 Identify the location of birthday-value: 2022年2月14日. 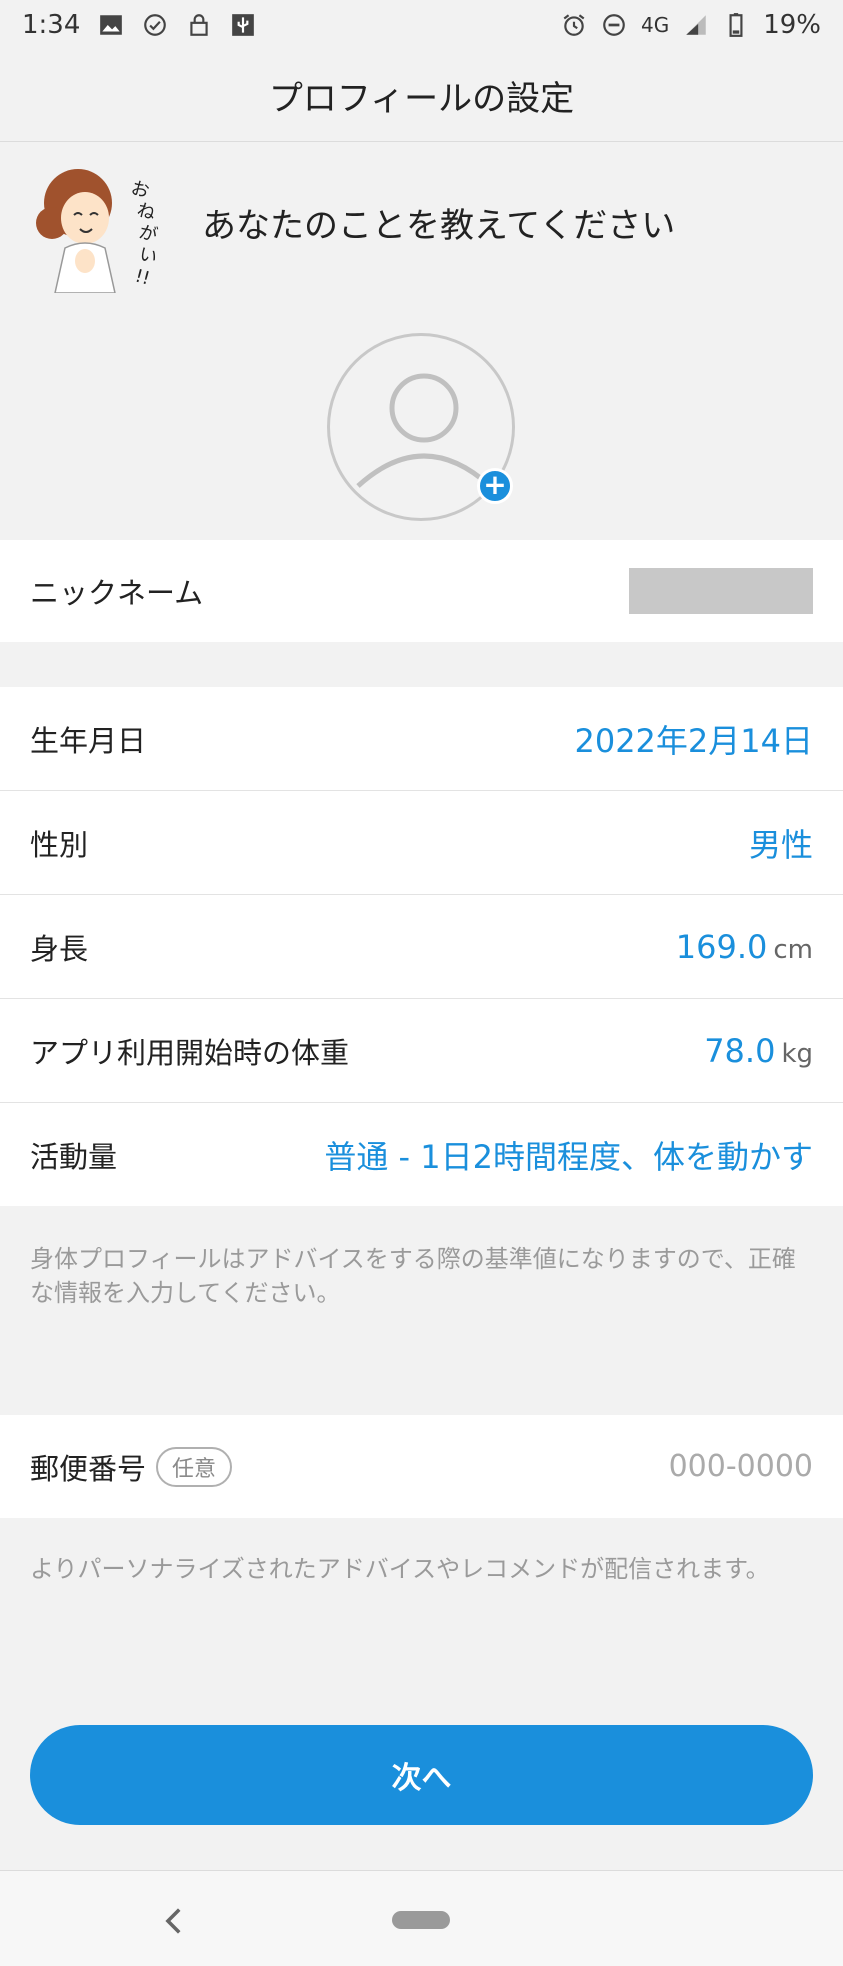
(693, 739).